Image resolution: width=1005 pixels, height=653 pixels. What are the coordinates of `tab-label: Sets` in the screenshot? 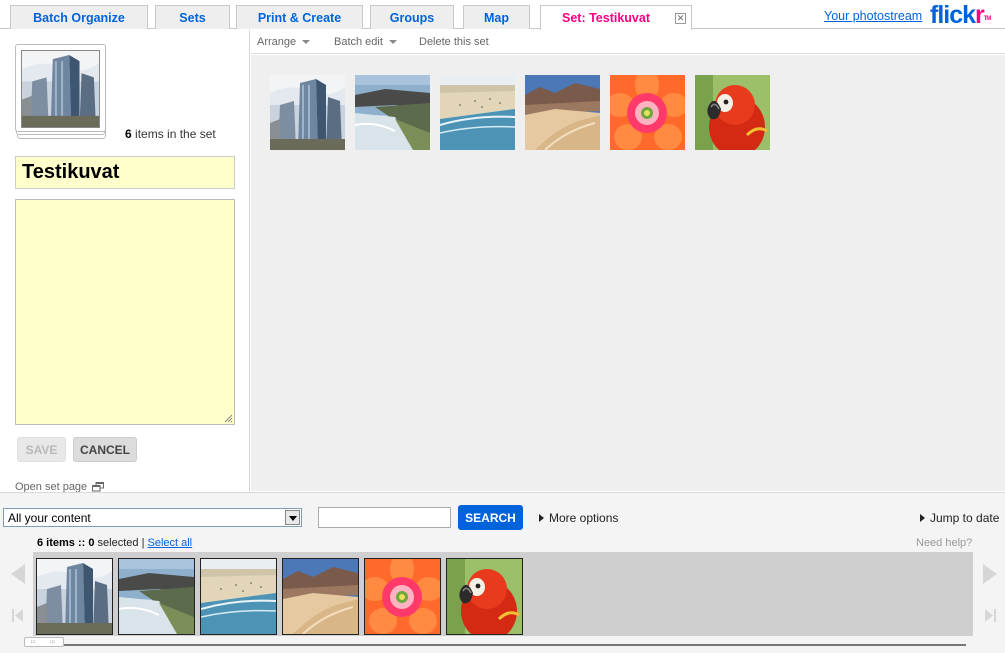 It's located at (192, 17).